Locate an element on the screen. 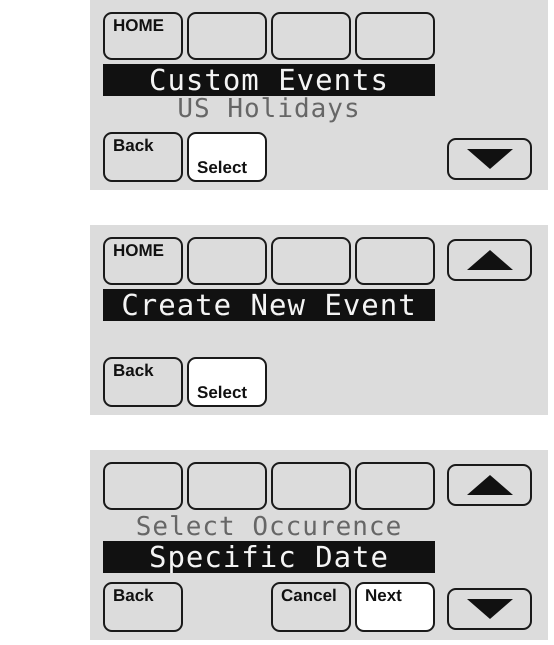 The width and height of the screenshot is (554, 645). softkey-button: Cancel is located at coordinates (311, 607).